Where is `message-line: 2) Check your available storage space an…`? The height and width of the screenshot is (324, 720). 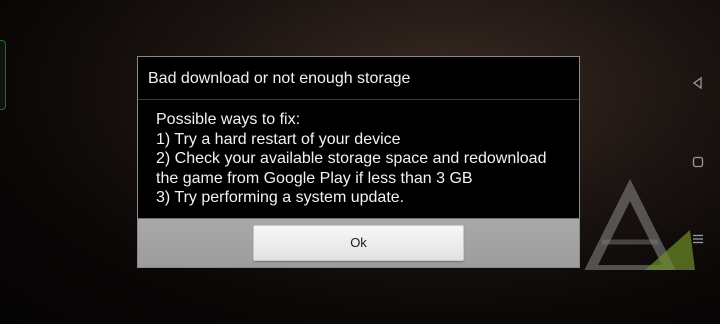 message-line: 2) Check your available storage space an… is located at coordinates (351, 158).